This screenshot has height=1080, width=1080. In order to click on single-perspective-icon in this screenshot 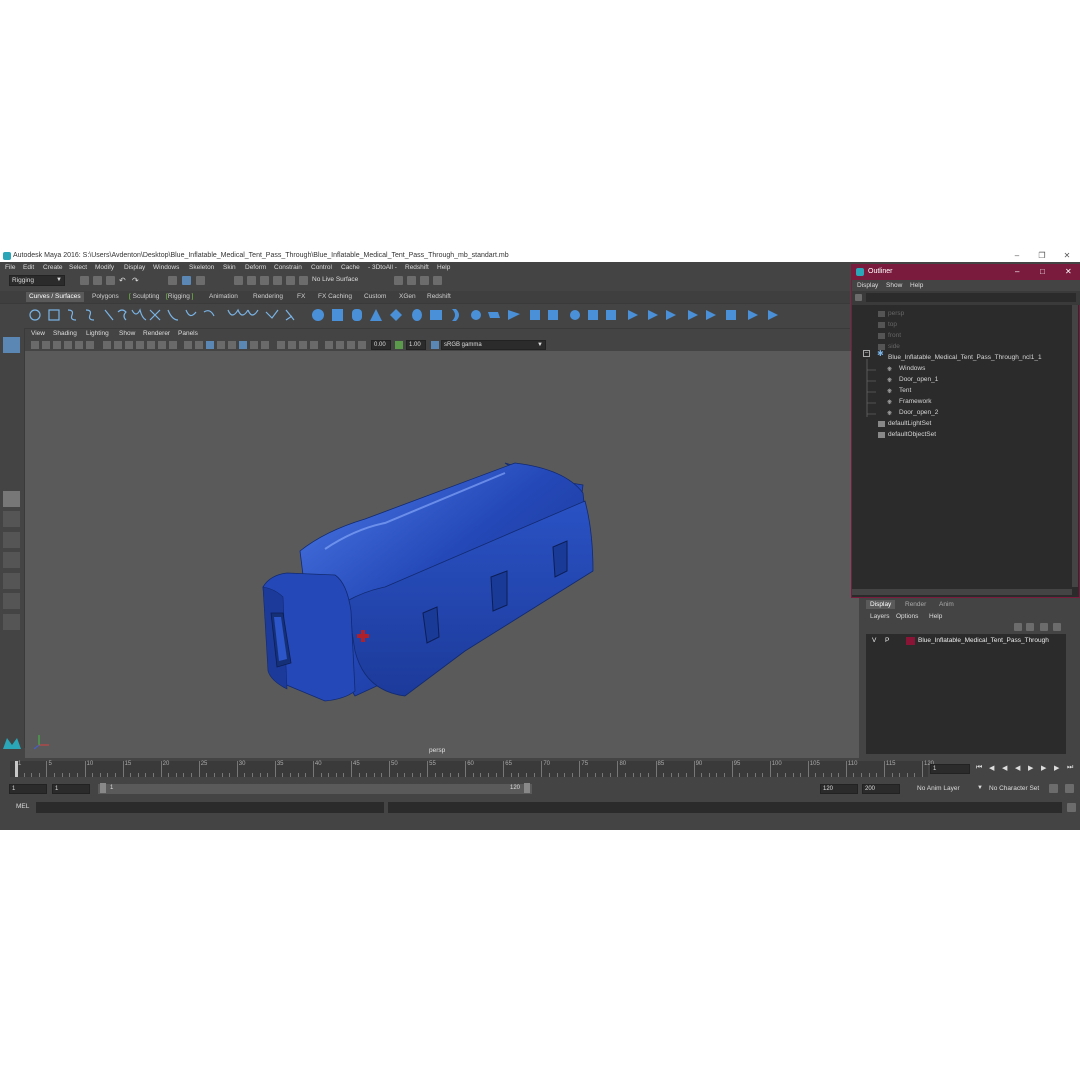, I will do `click(11, 499)`.